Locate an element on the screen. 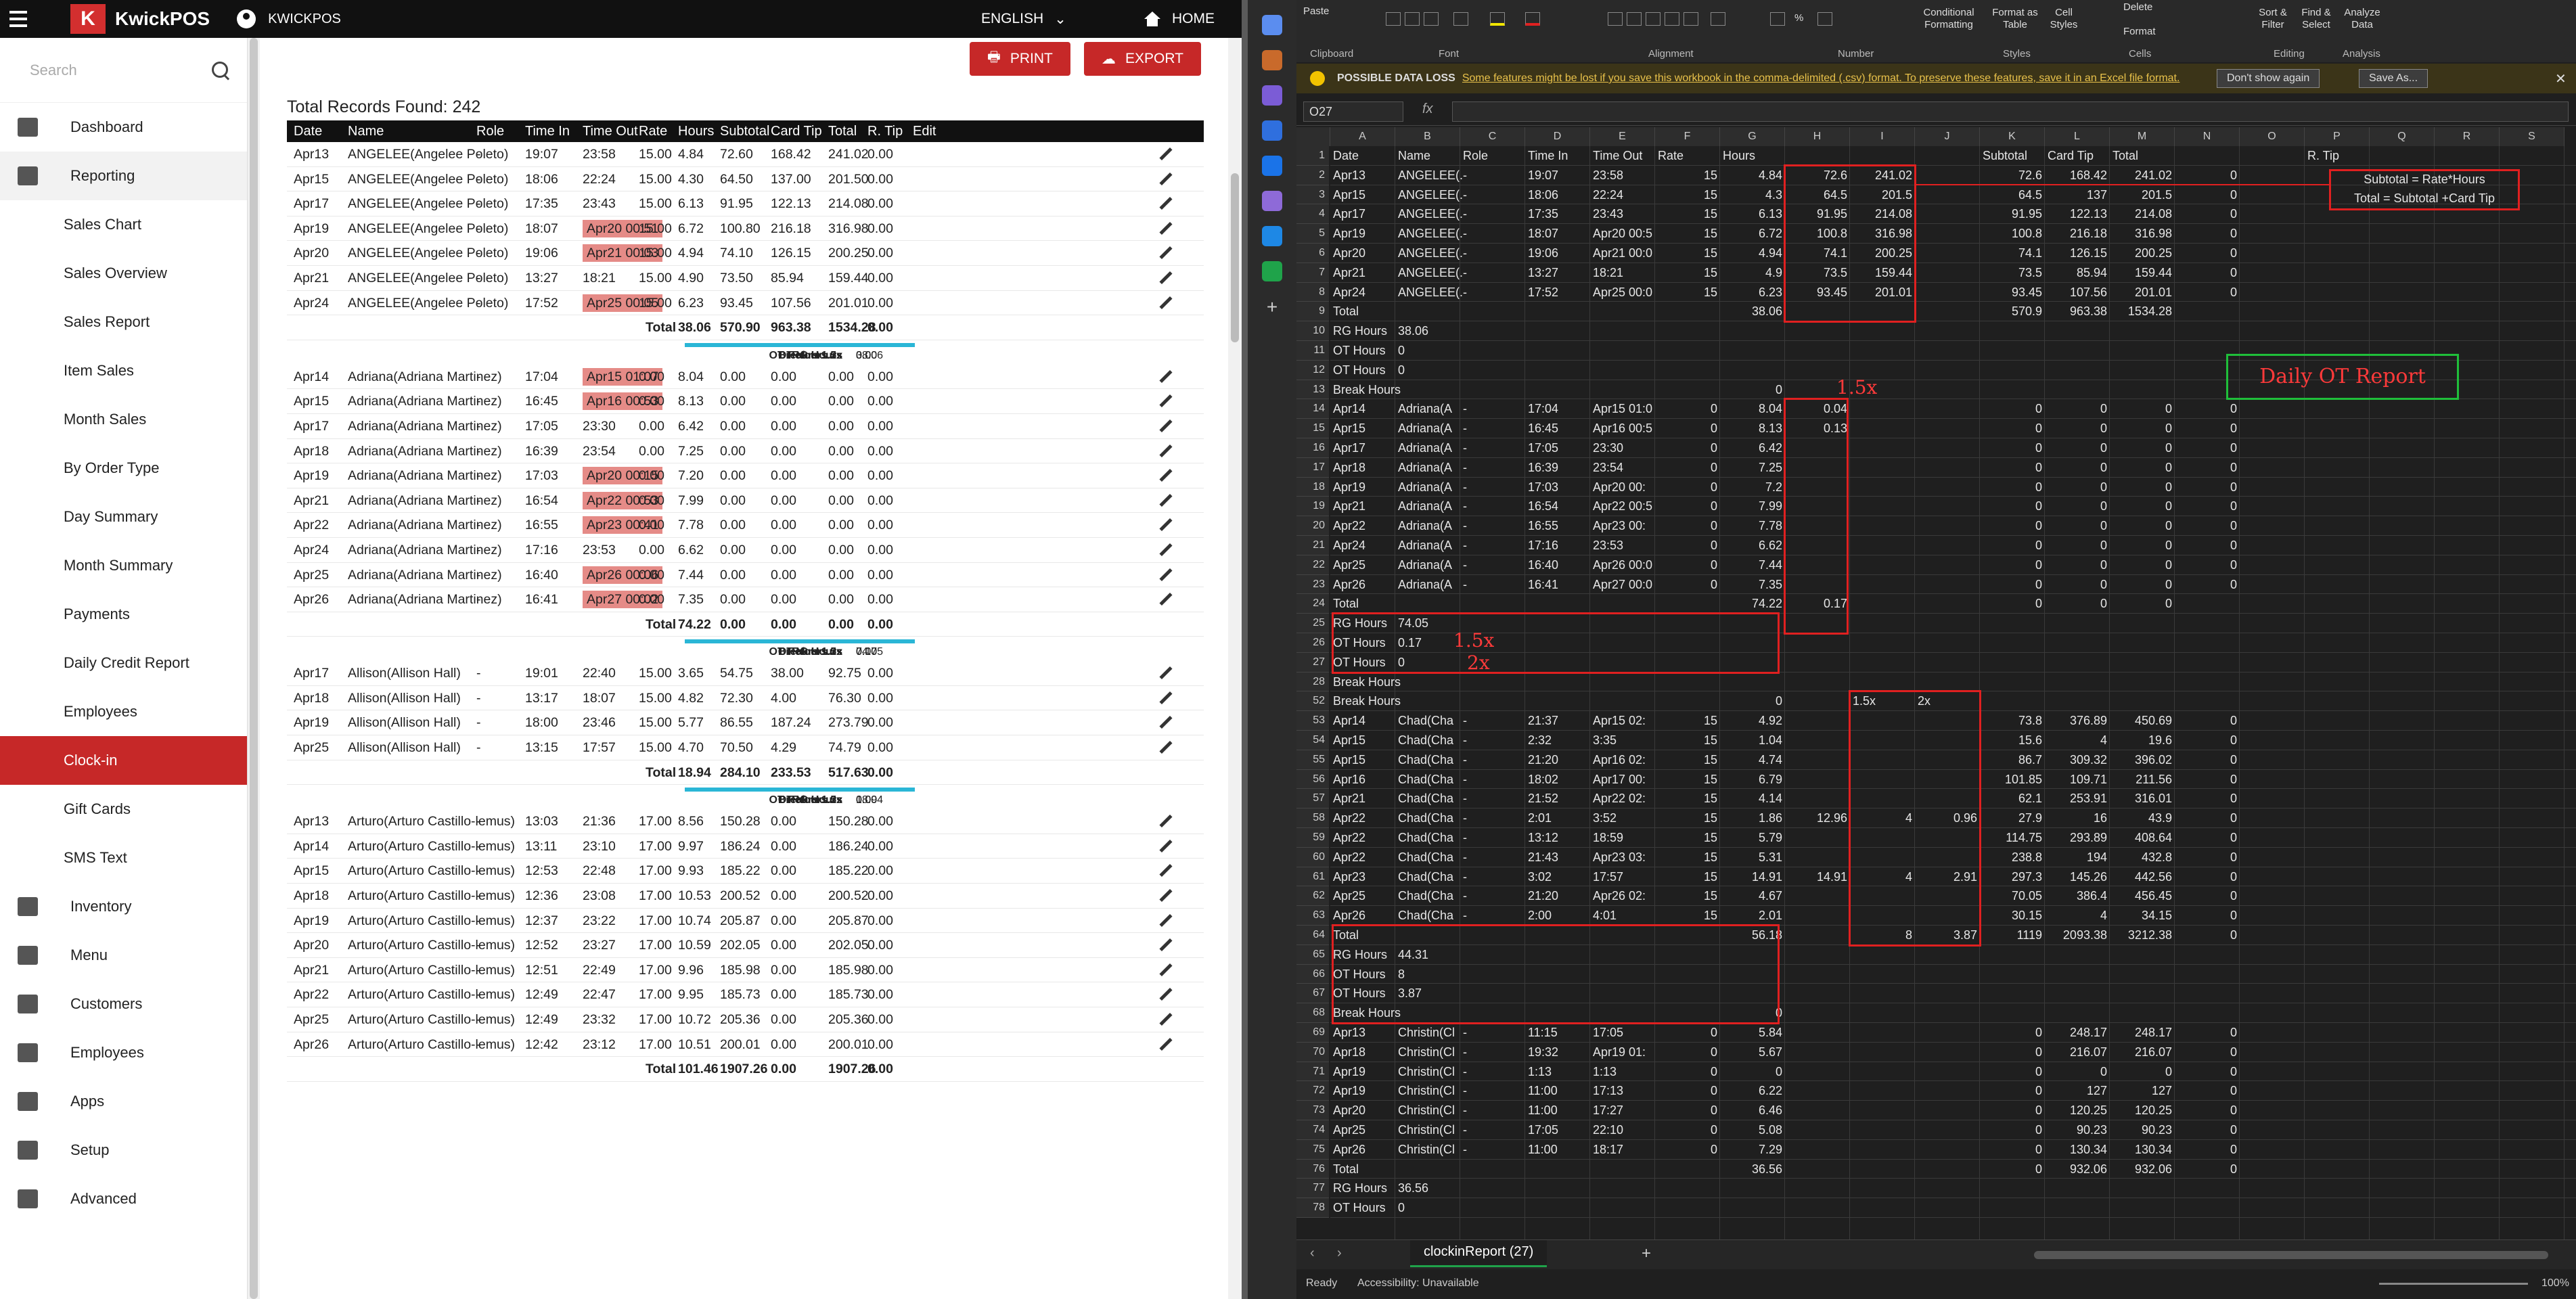 This screenshot has height=1299, width=2576. cell-B57: Chad(Cha is located at coordinates (1425, 799).